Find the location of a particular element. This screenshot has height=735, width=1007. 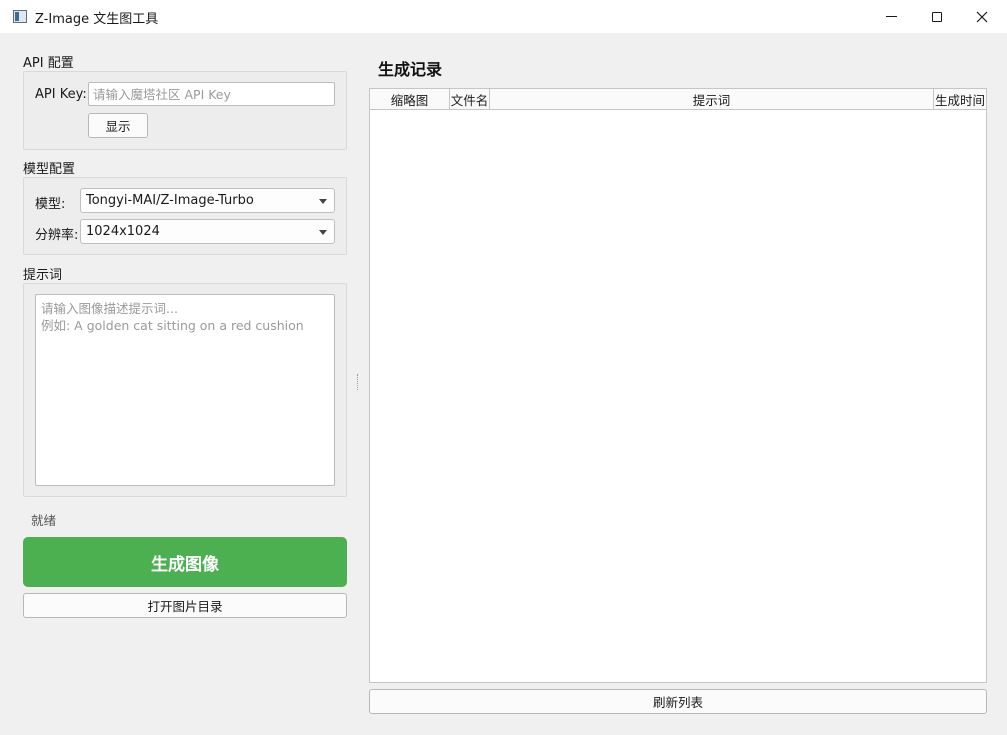

refresh-button: 刷新列表 is located at coordinates (678, 701).